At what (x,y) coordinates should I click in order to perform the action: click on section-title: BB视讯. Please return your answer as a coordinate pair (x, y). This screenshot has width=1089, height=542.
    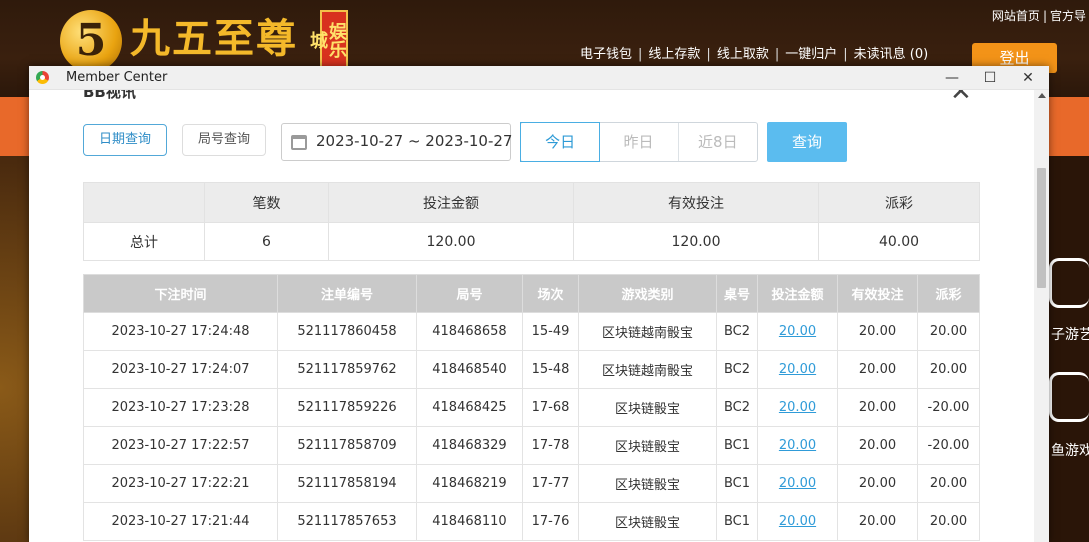
    Looking at the image, I should click on (109, 95).